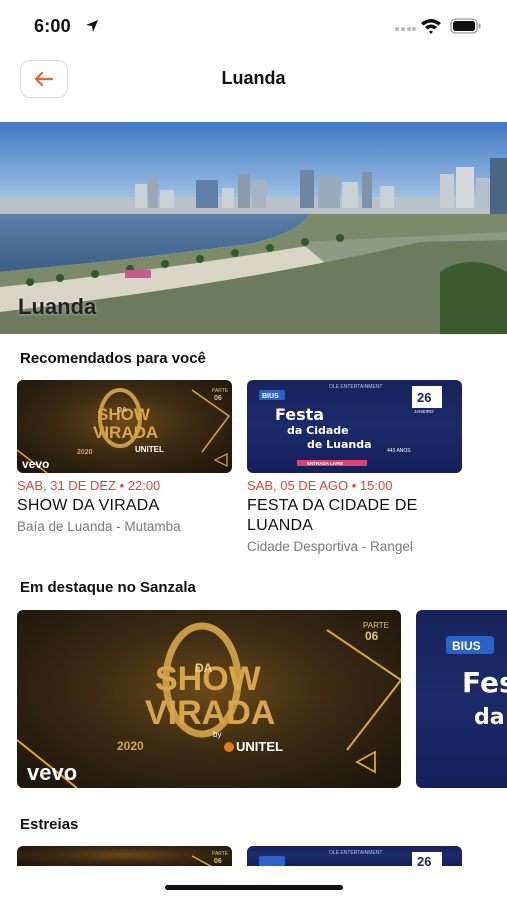  What do you see at coordinates (124, 856) in the screenshot?
I see `premiere-card: PARTE 06` at bounding box center [124, 856].